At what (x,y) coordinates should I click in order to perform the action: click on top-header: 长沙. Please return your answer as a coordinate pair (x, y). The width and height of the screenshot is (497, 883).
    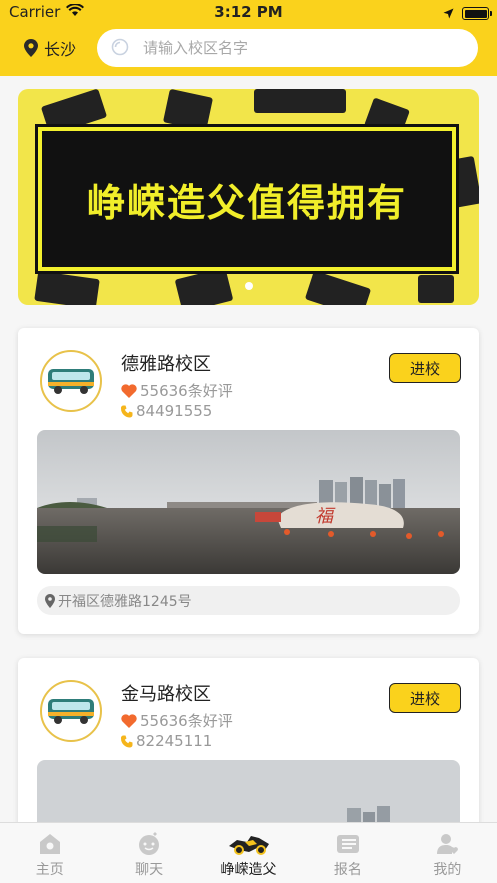
    Looking at the image, I should click on (248, 50).